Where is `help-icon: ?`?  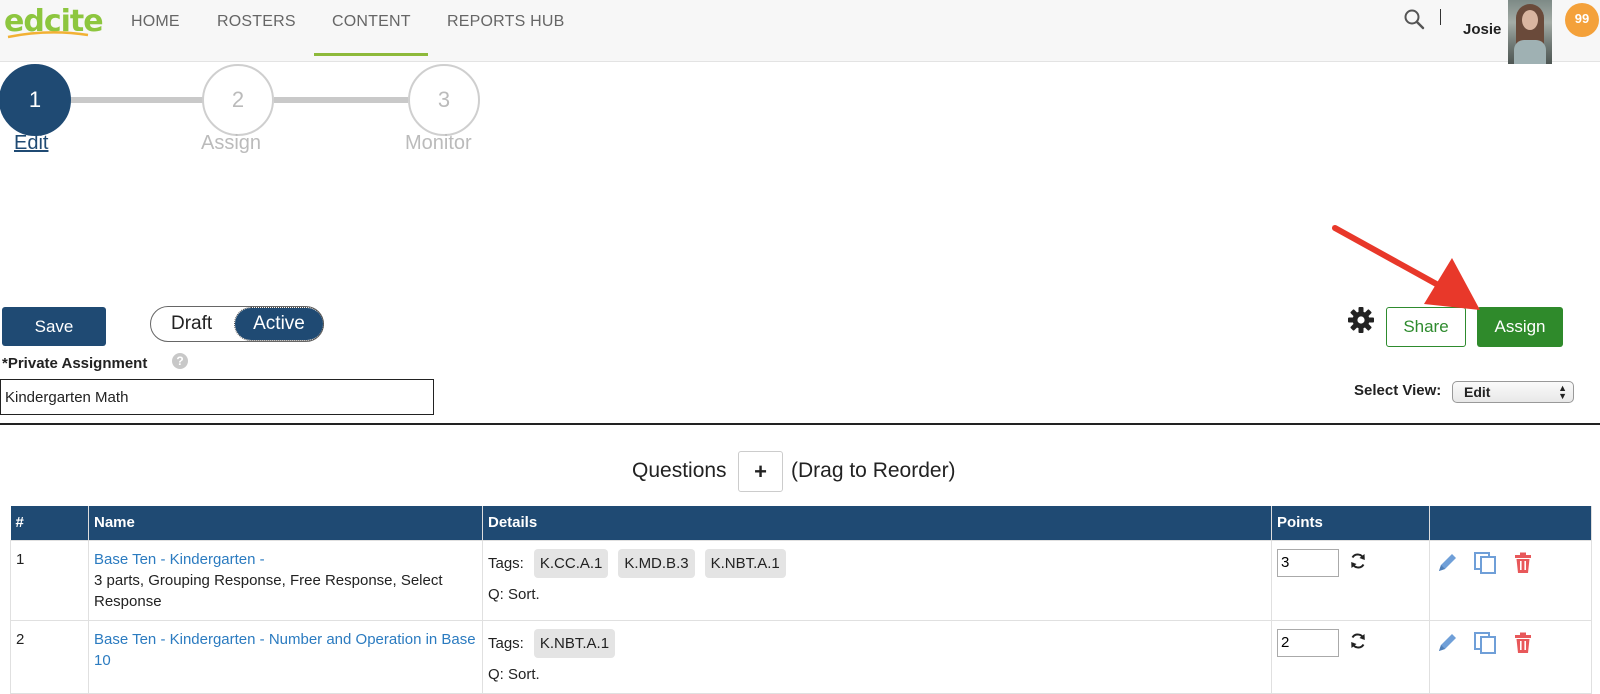 help-icon: ? is located at coordinates (180, 361).